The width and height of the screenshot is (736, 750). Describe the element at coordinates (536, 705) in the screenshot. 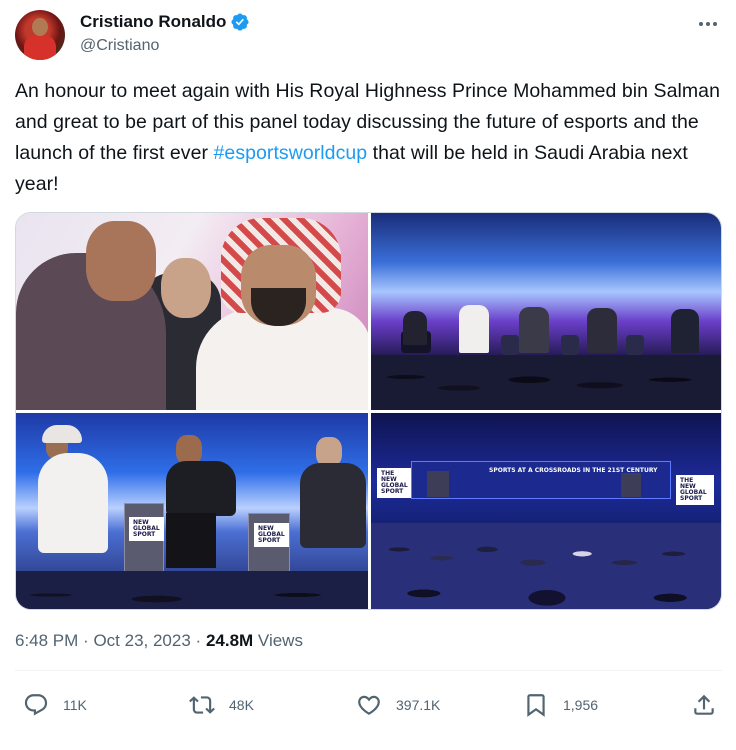

I see `bookmark-icon` at that location.